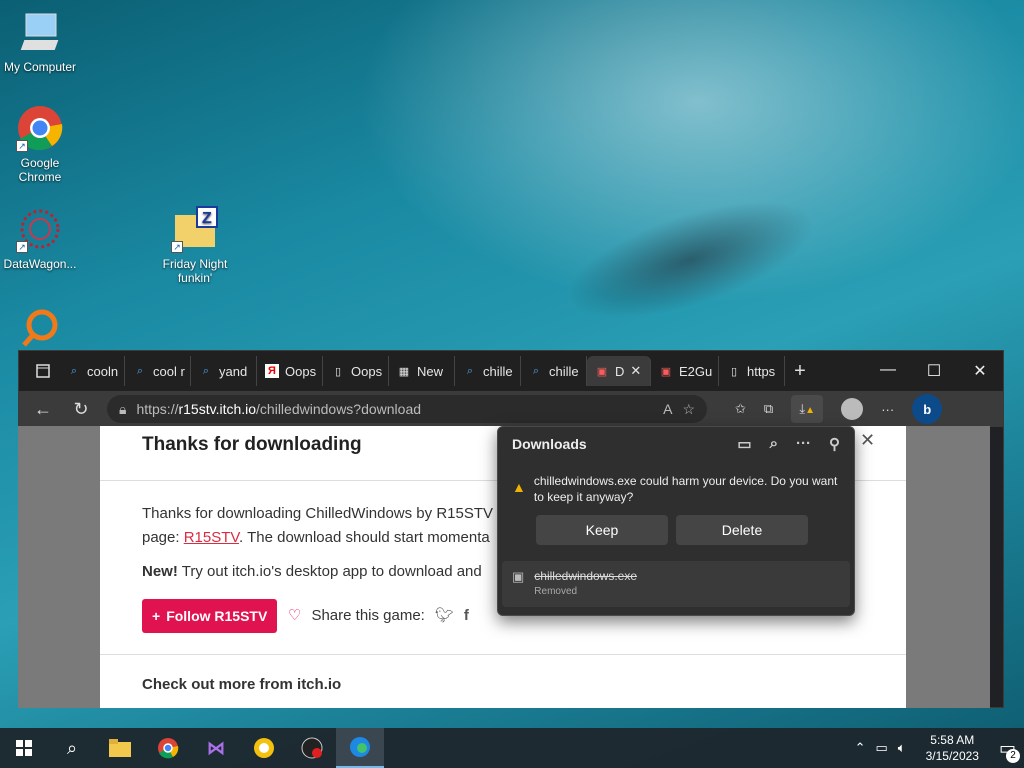 The image size is (1024, 768). I want to click on lock-icon: 🔒︎, so click(123, 408).